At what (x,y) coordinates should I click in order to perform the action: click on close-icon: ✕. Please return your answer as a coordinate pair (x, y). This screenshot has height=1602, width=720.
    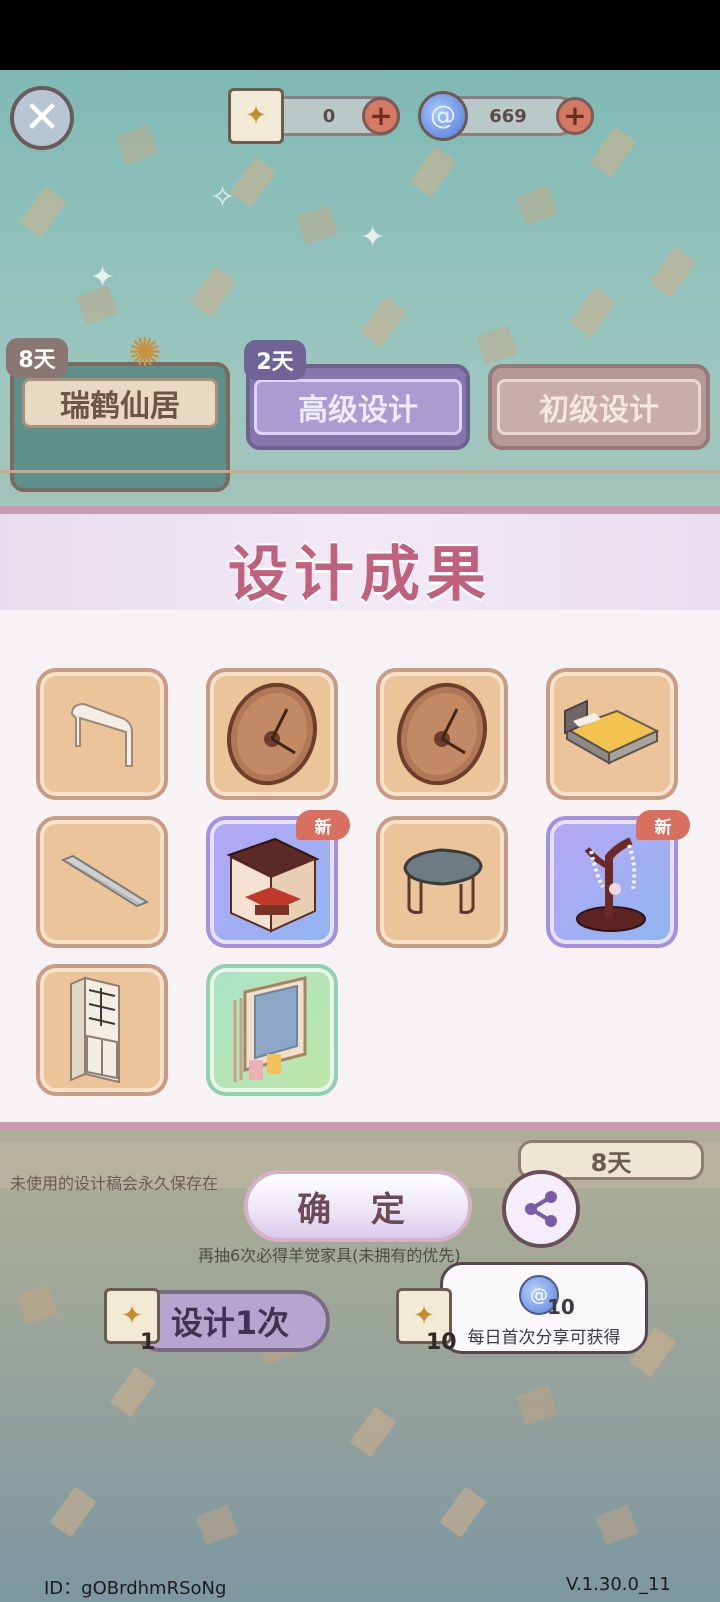
    Looking at the image, I should click on (42, 117).